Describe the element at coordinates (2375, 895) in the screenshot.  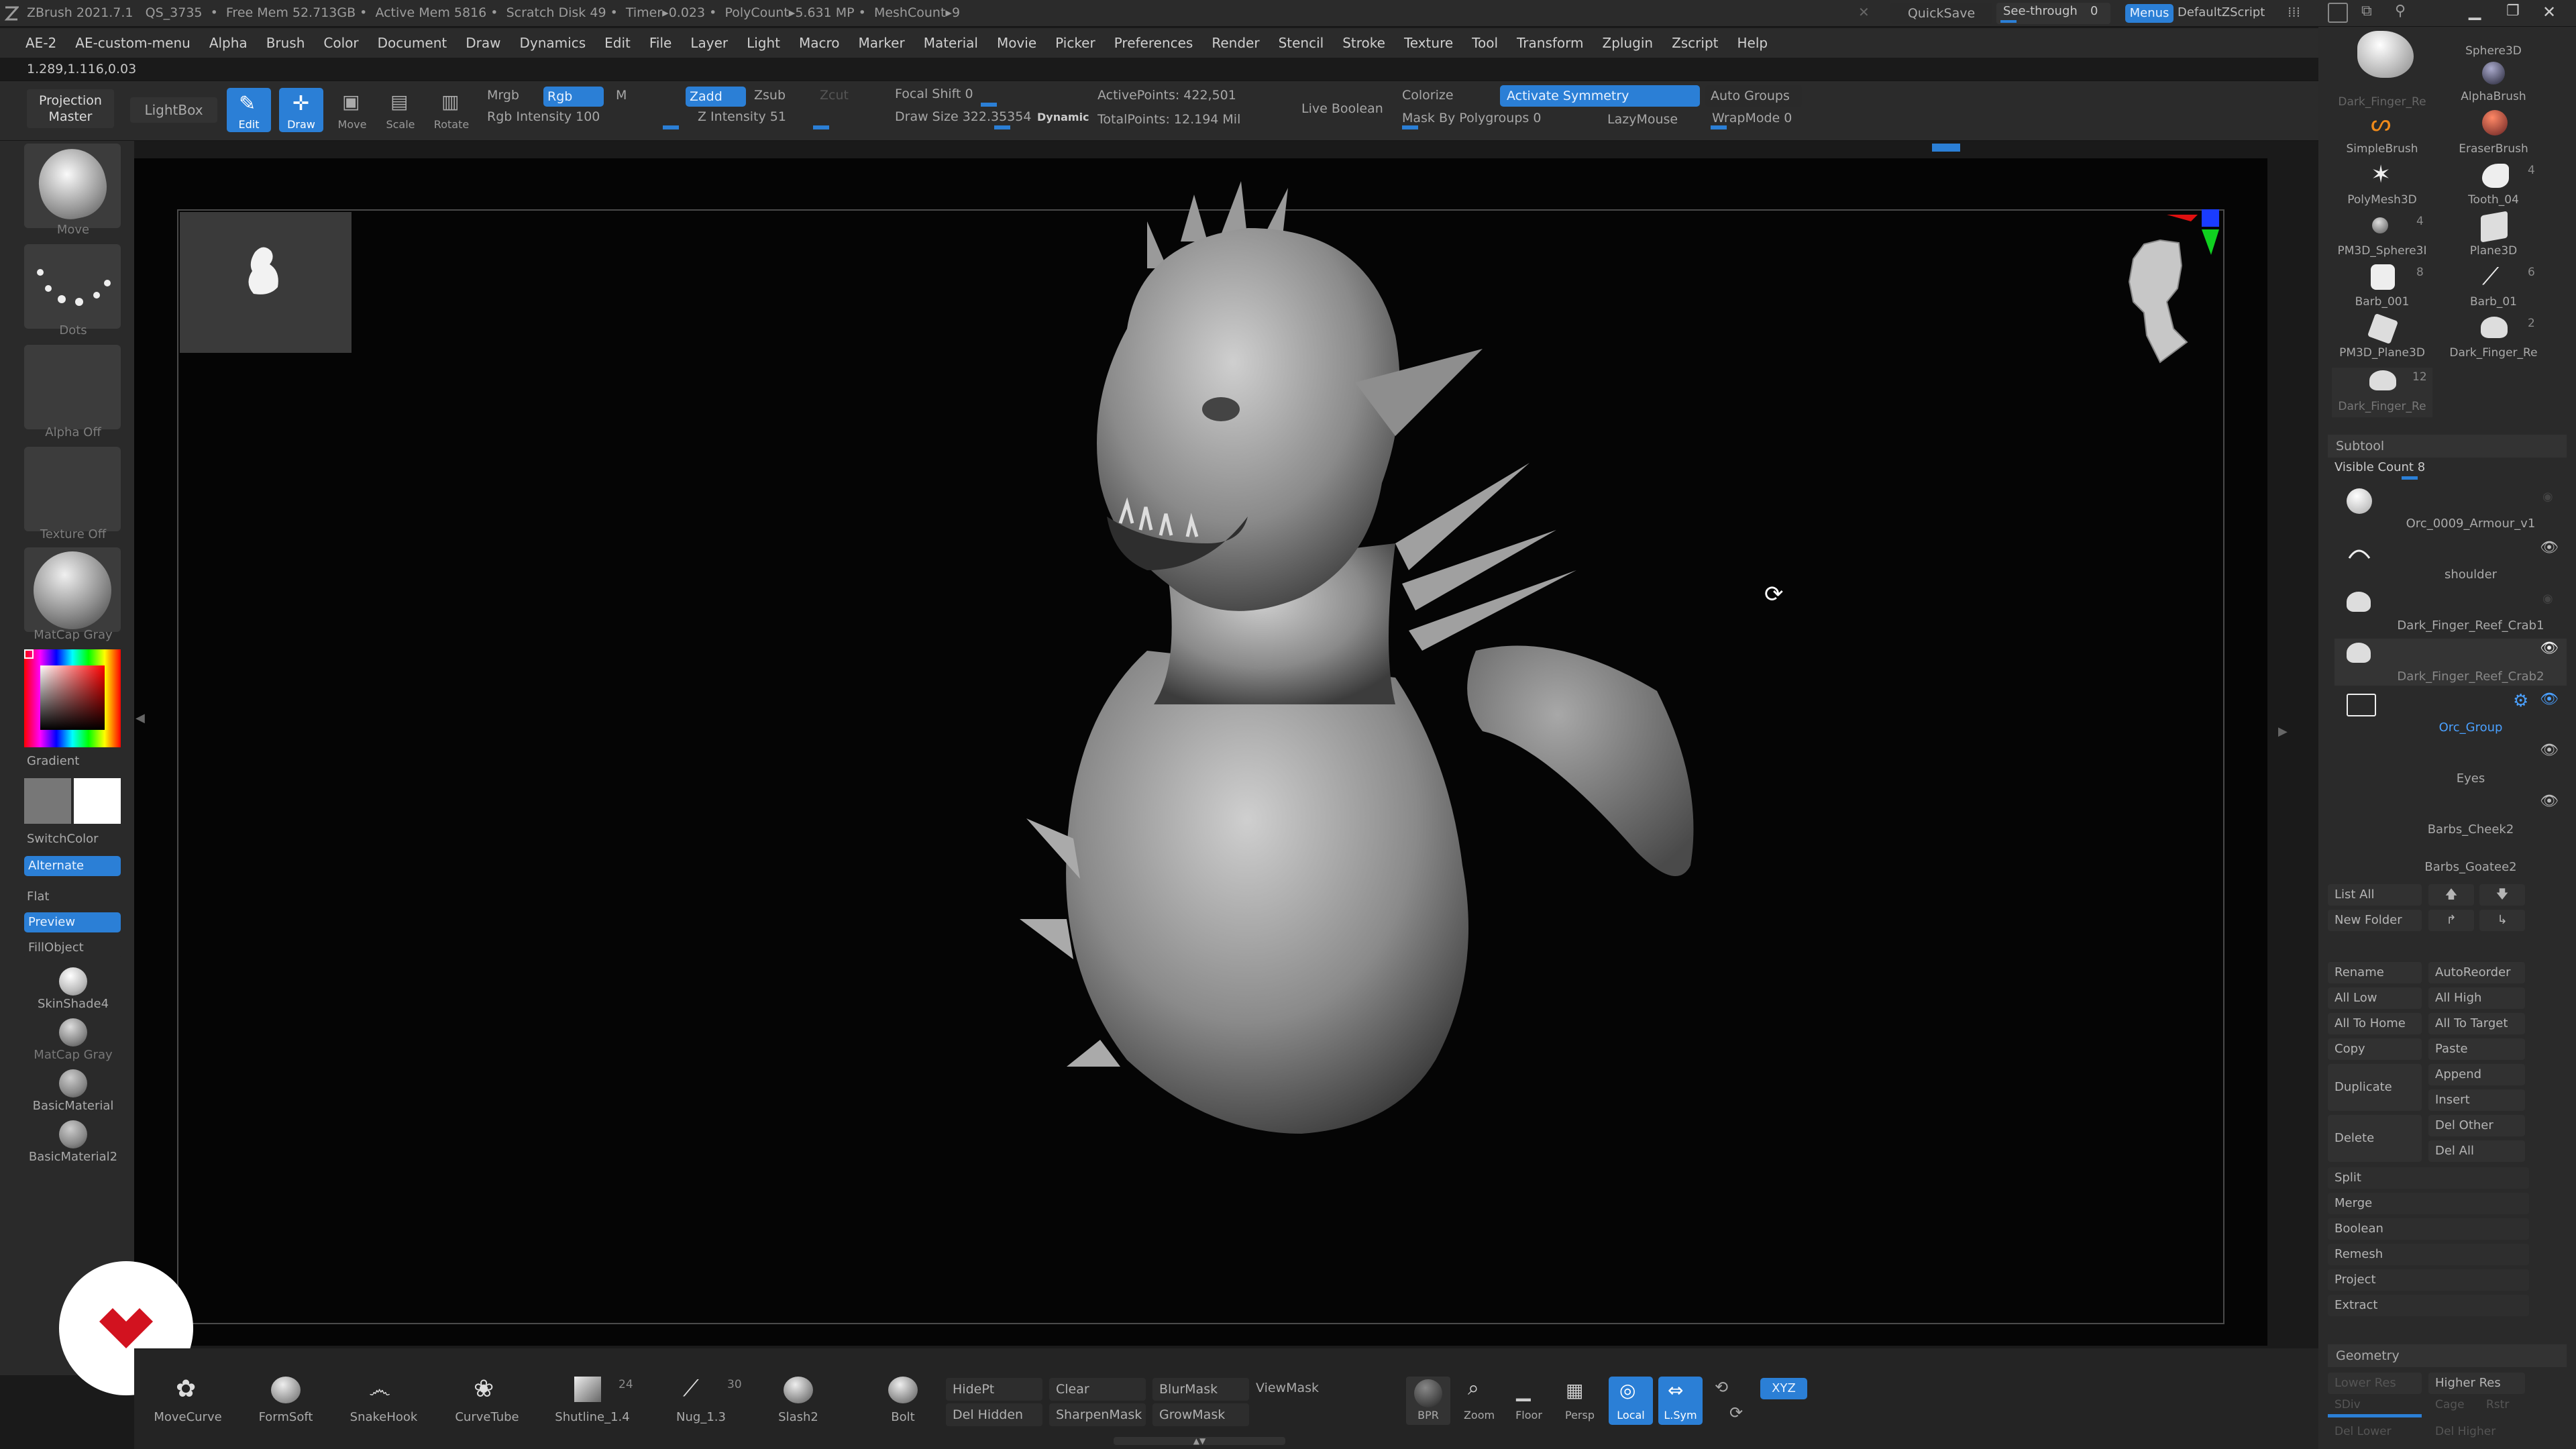
I see `list-all-button: List All` at that location.